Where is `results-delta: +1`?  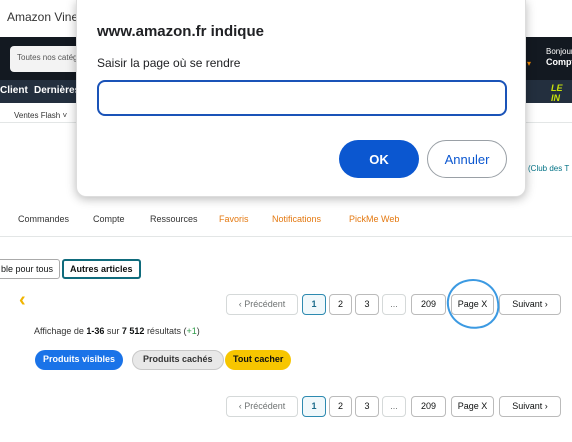 results-delta: +1 is located at coordinates (191, 331).